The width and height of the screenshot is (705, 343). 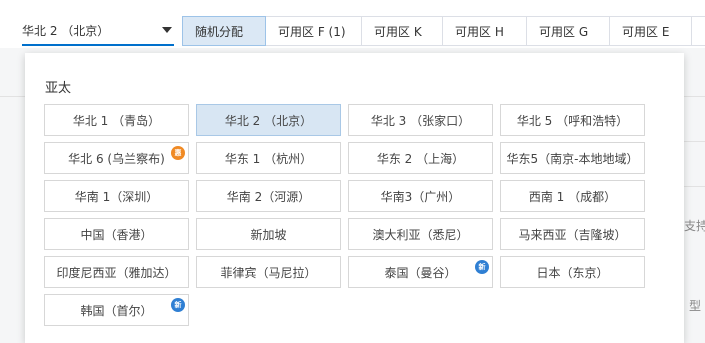 I want to click on region-option-label: 印度尼西亚（雅加达）, so click(x=116, y=272).